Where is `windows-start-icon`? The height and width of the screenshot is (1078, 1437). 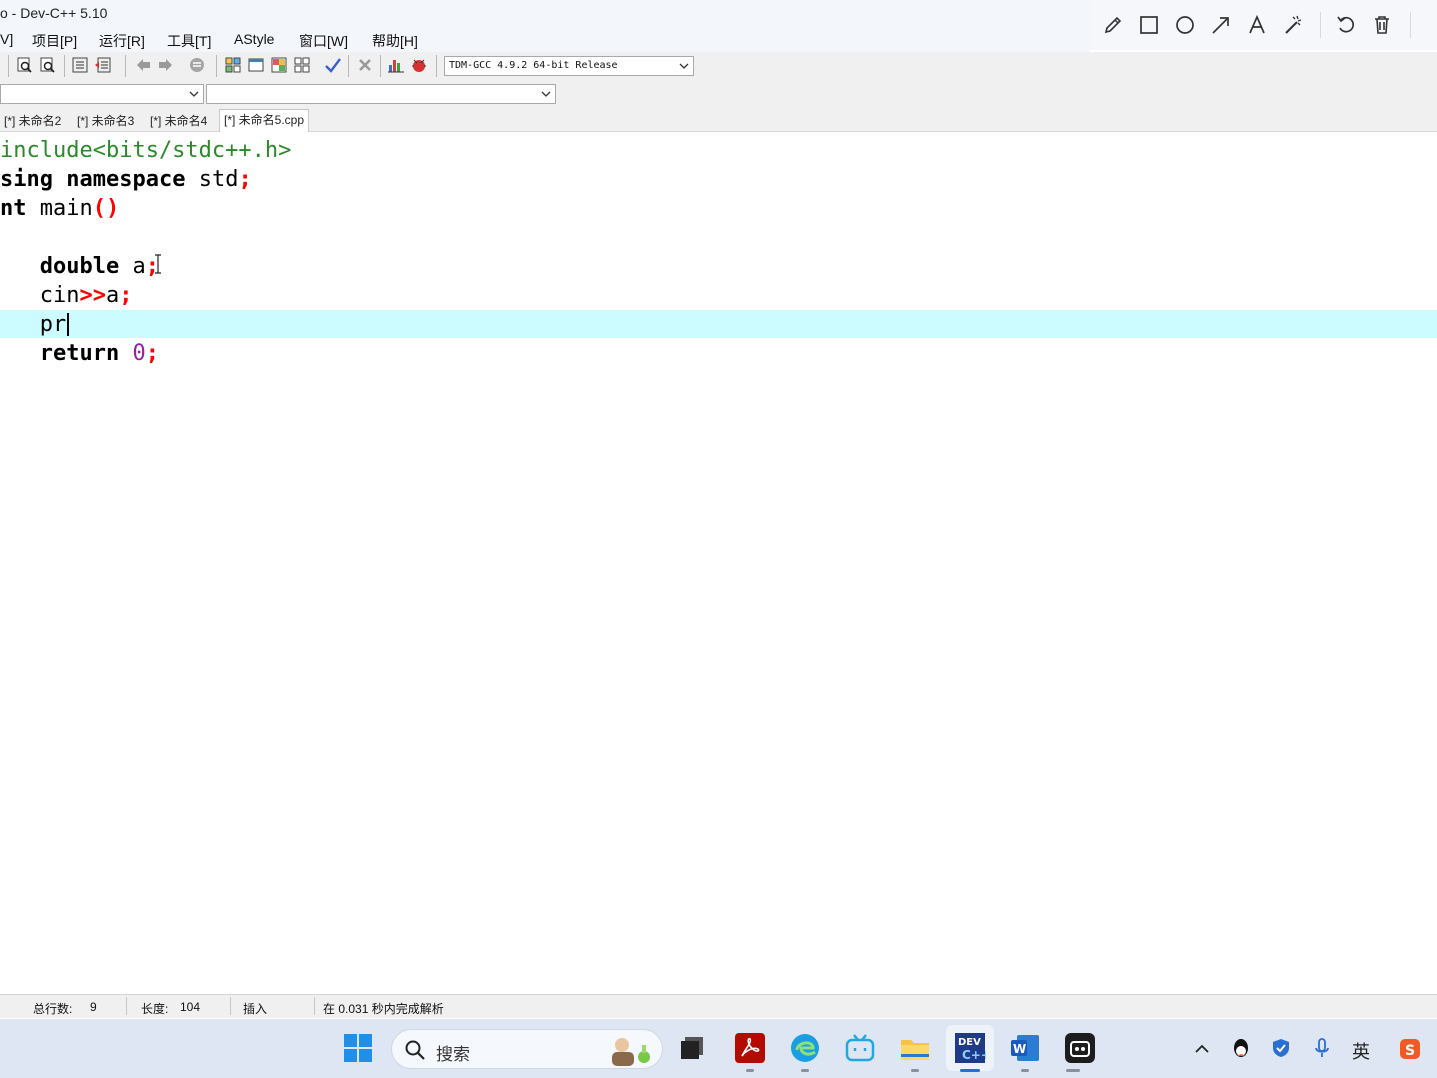
windows-start-icon is located at coordinates (358, 1048).